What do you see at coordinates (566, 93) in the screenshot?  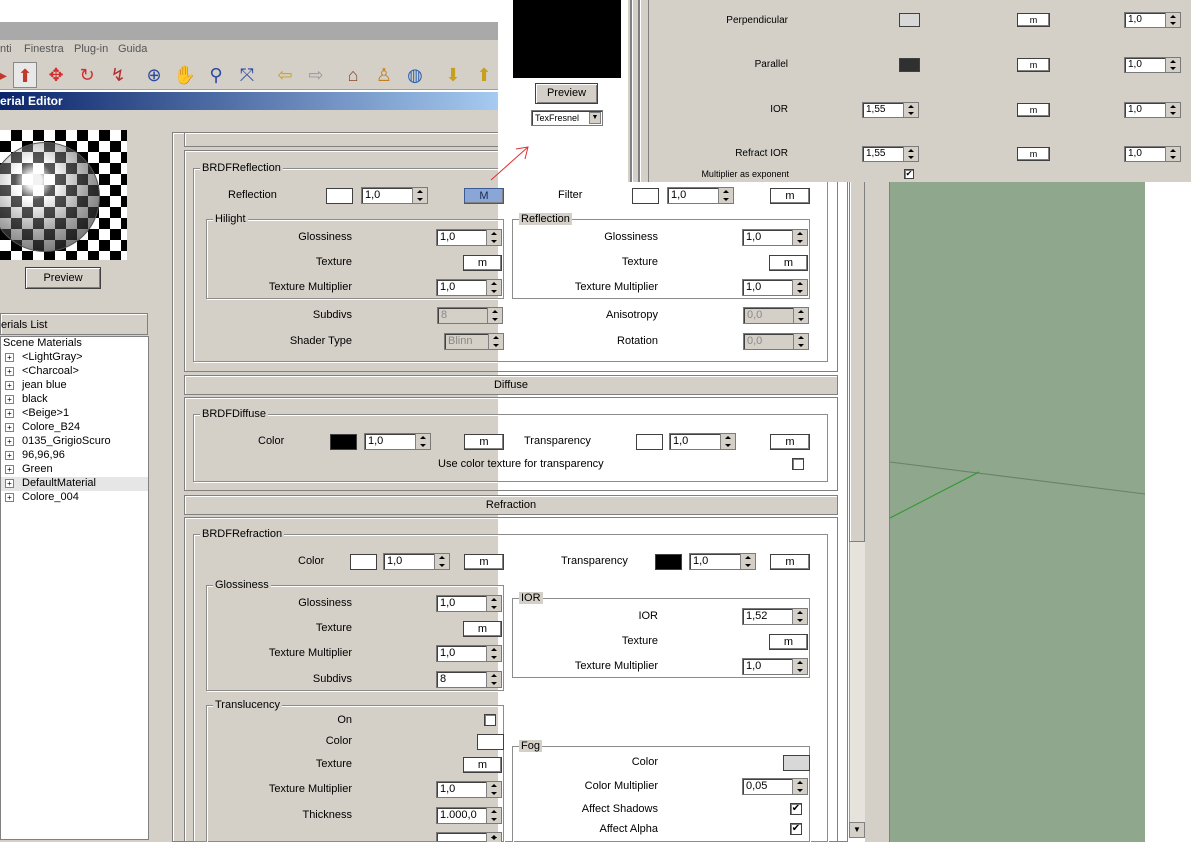 I see `fresnel-preview-button: Preview` at bounding box center [566, 93].